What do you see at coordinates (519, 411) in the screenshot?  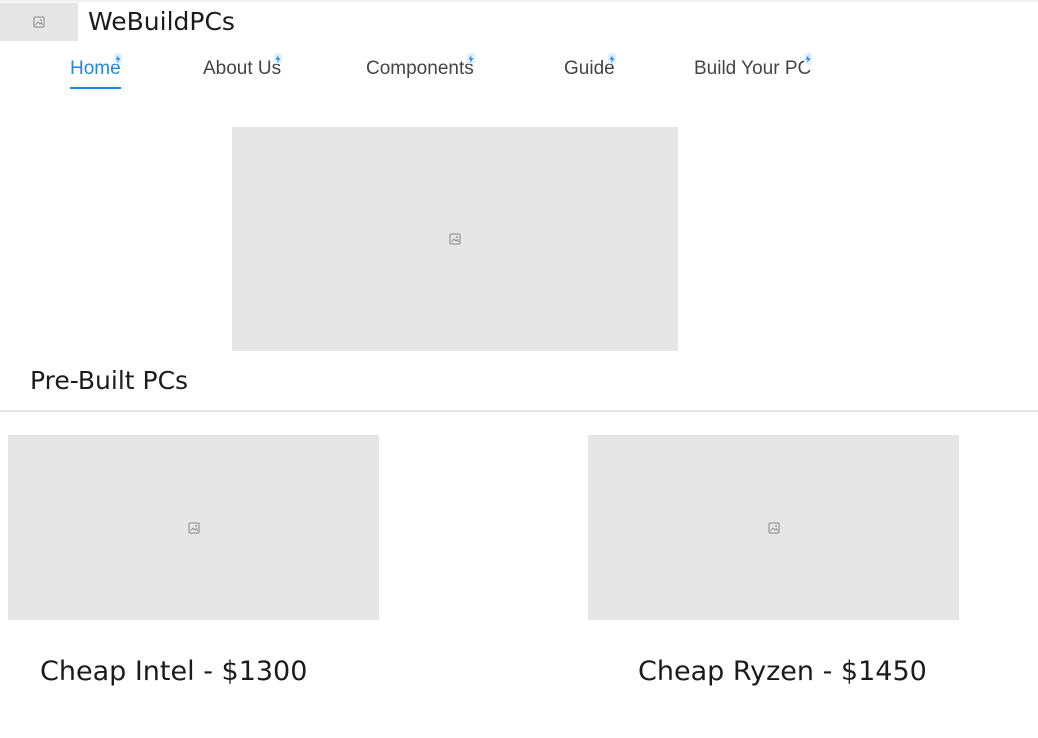 I see `section-divider` at bounding box center [519, 411].